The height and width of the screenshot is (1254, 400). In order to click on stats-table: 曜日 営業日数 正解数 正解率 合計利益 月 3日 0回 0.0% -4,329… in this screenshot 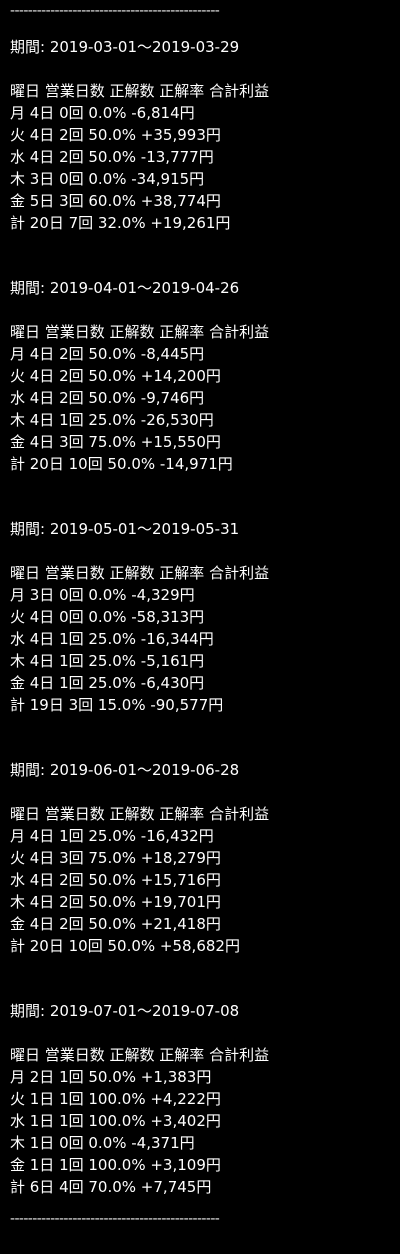, I will do `click(139, 639)`.